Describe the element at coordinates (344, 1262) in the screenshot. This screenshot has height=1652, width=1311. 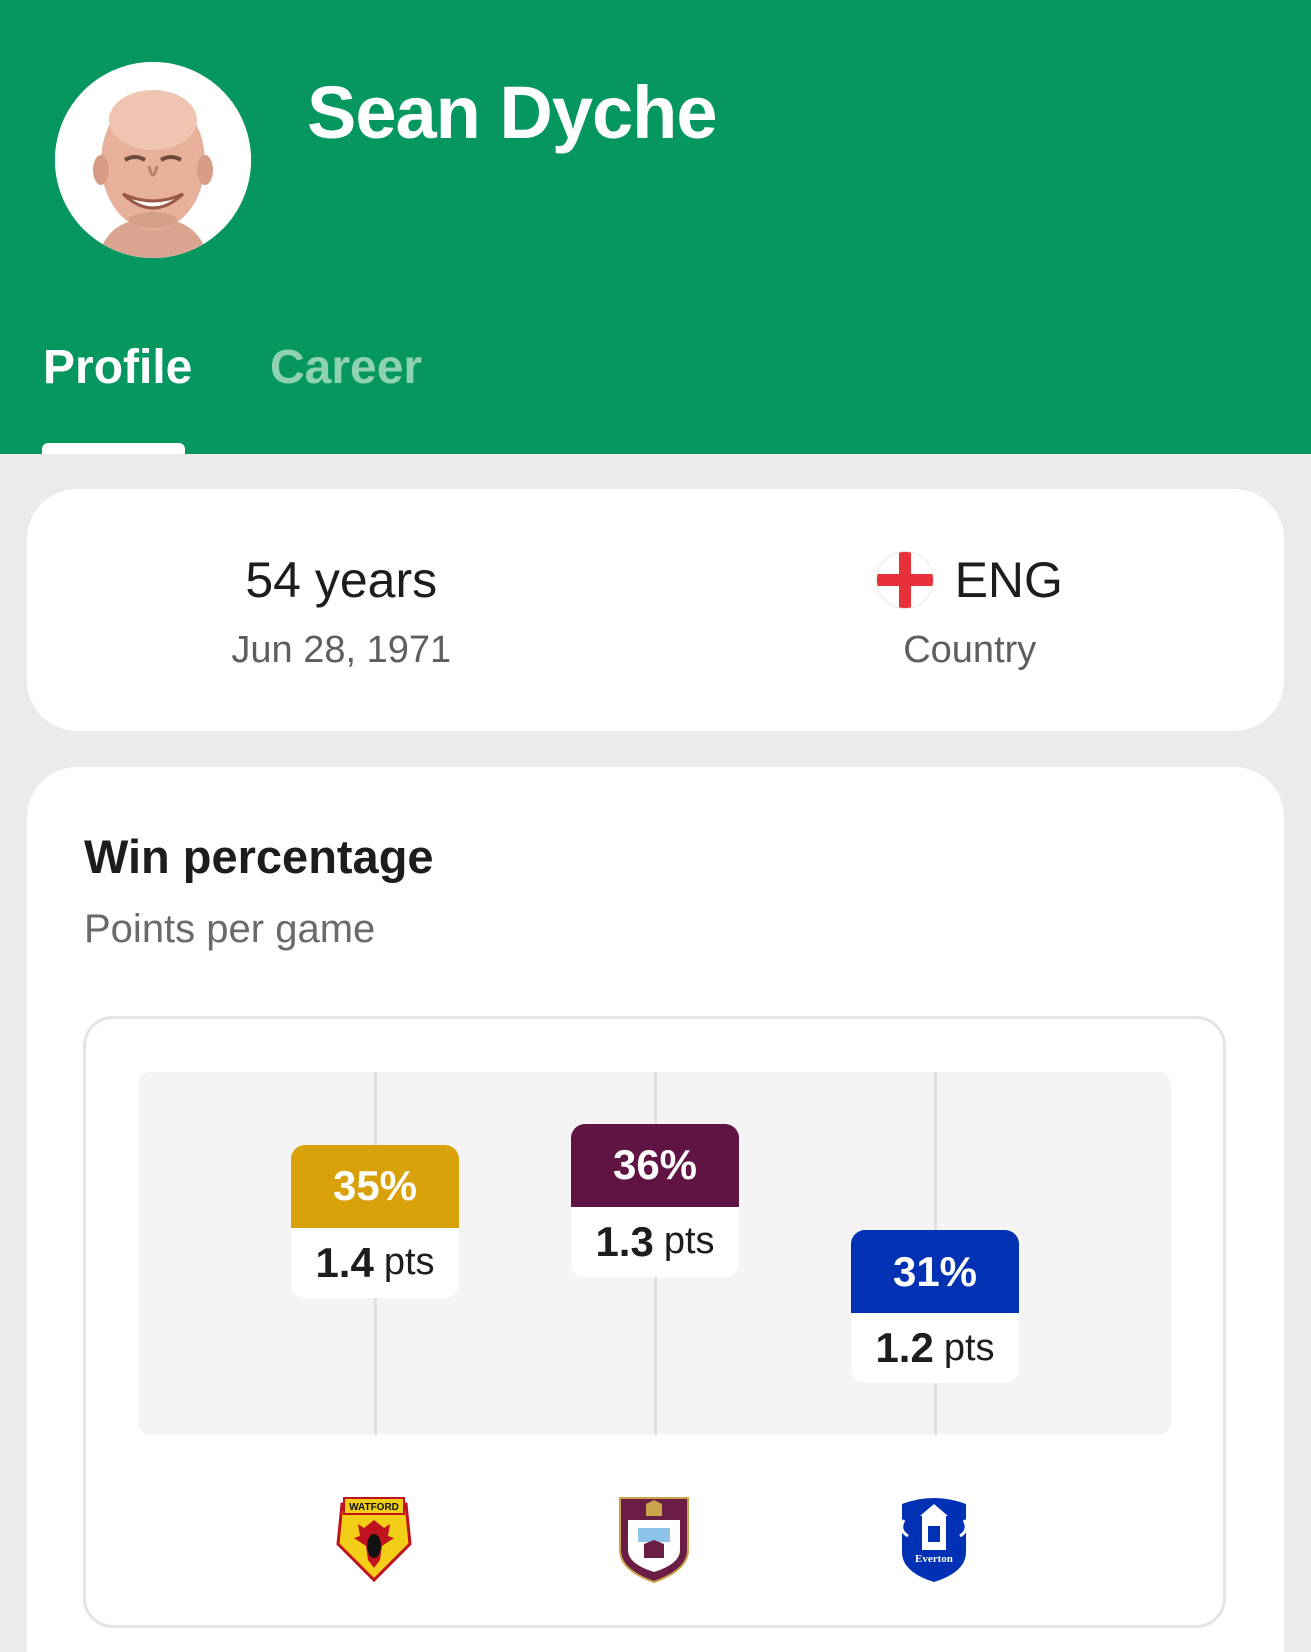
I see `pts-value: 1.4` at that location.